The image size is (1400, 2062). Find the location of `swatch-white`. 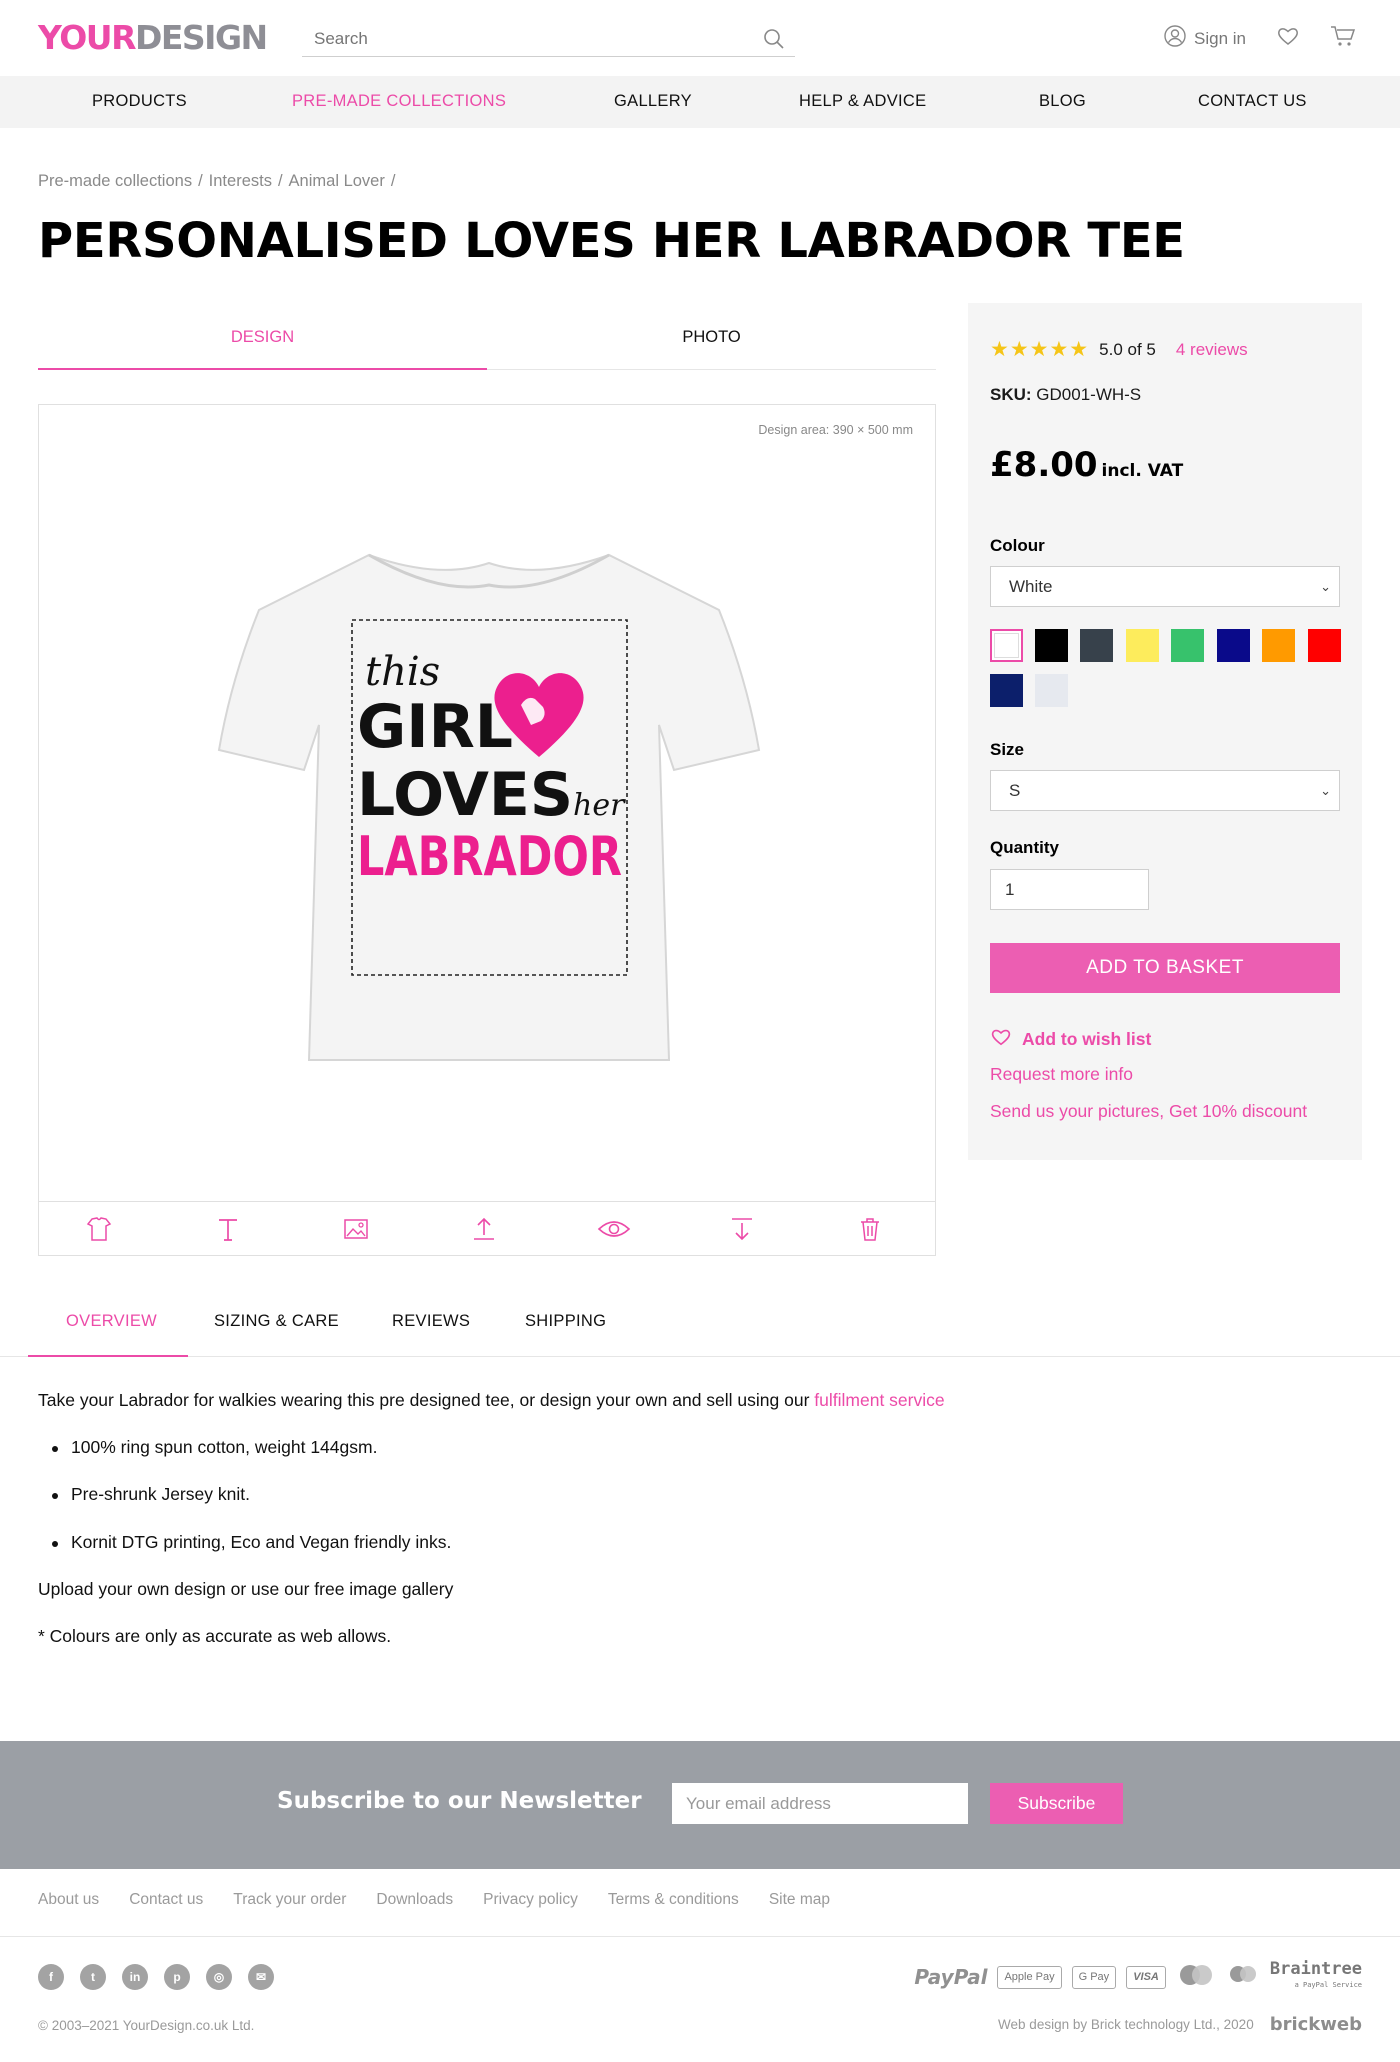

swatch-white is located at coordinates (1006, 645).